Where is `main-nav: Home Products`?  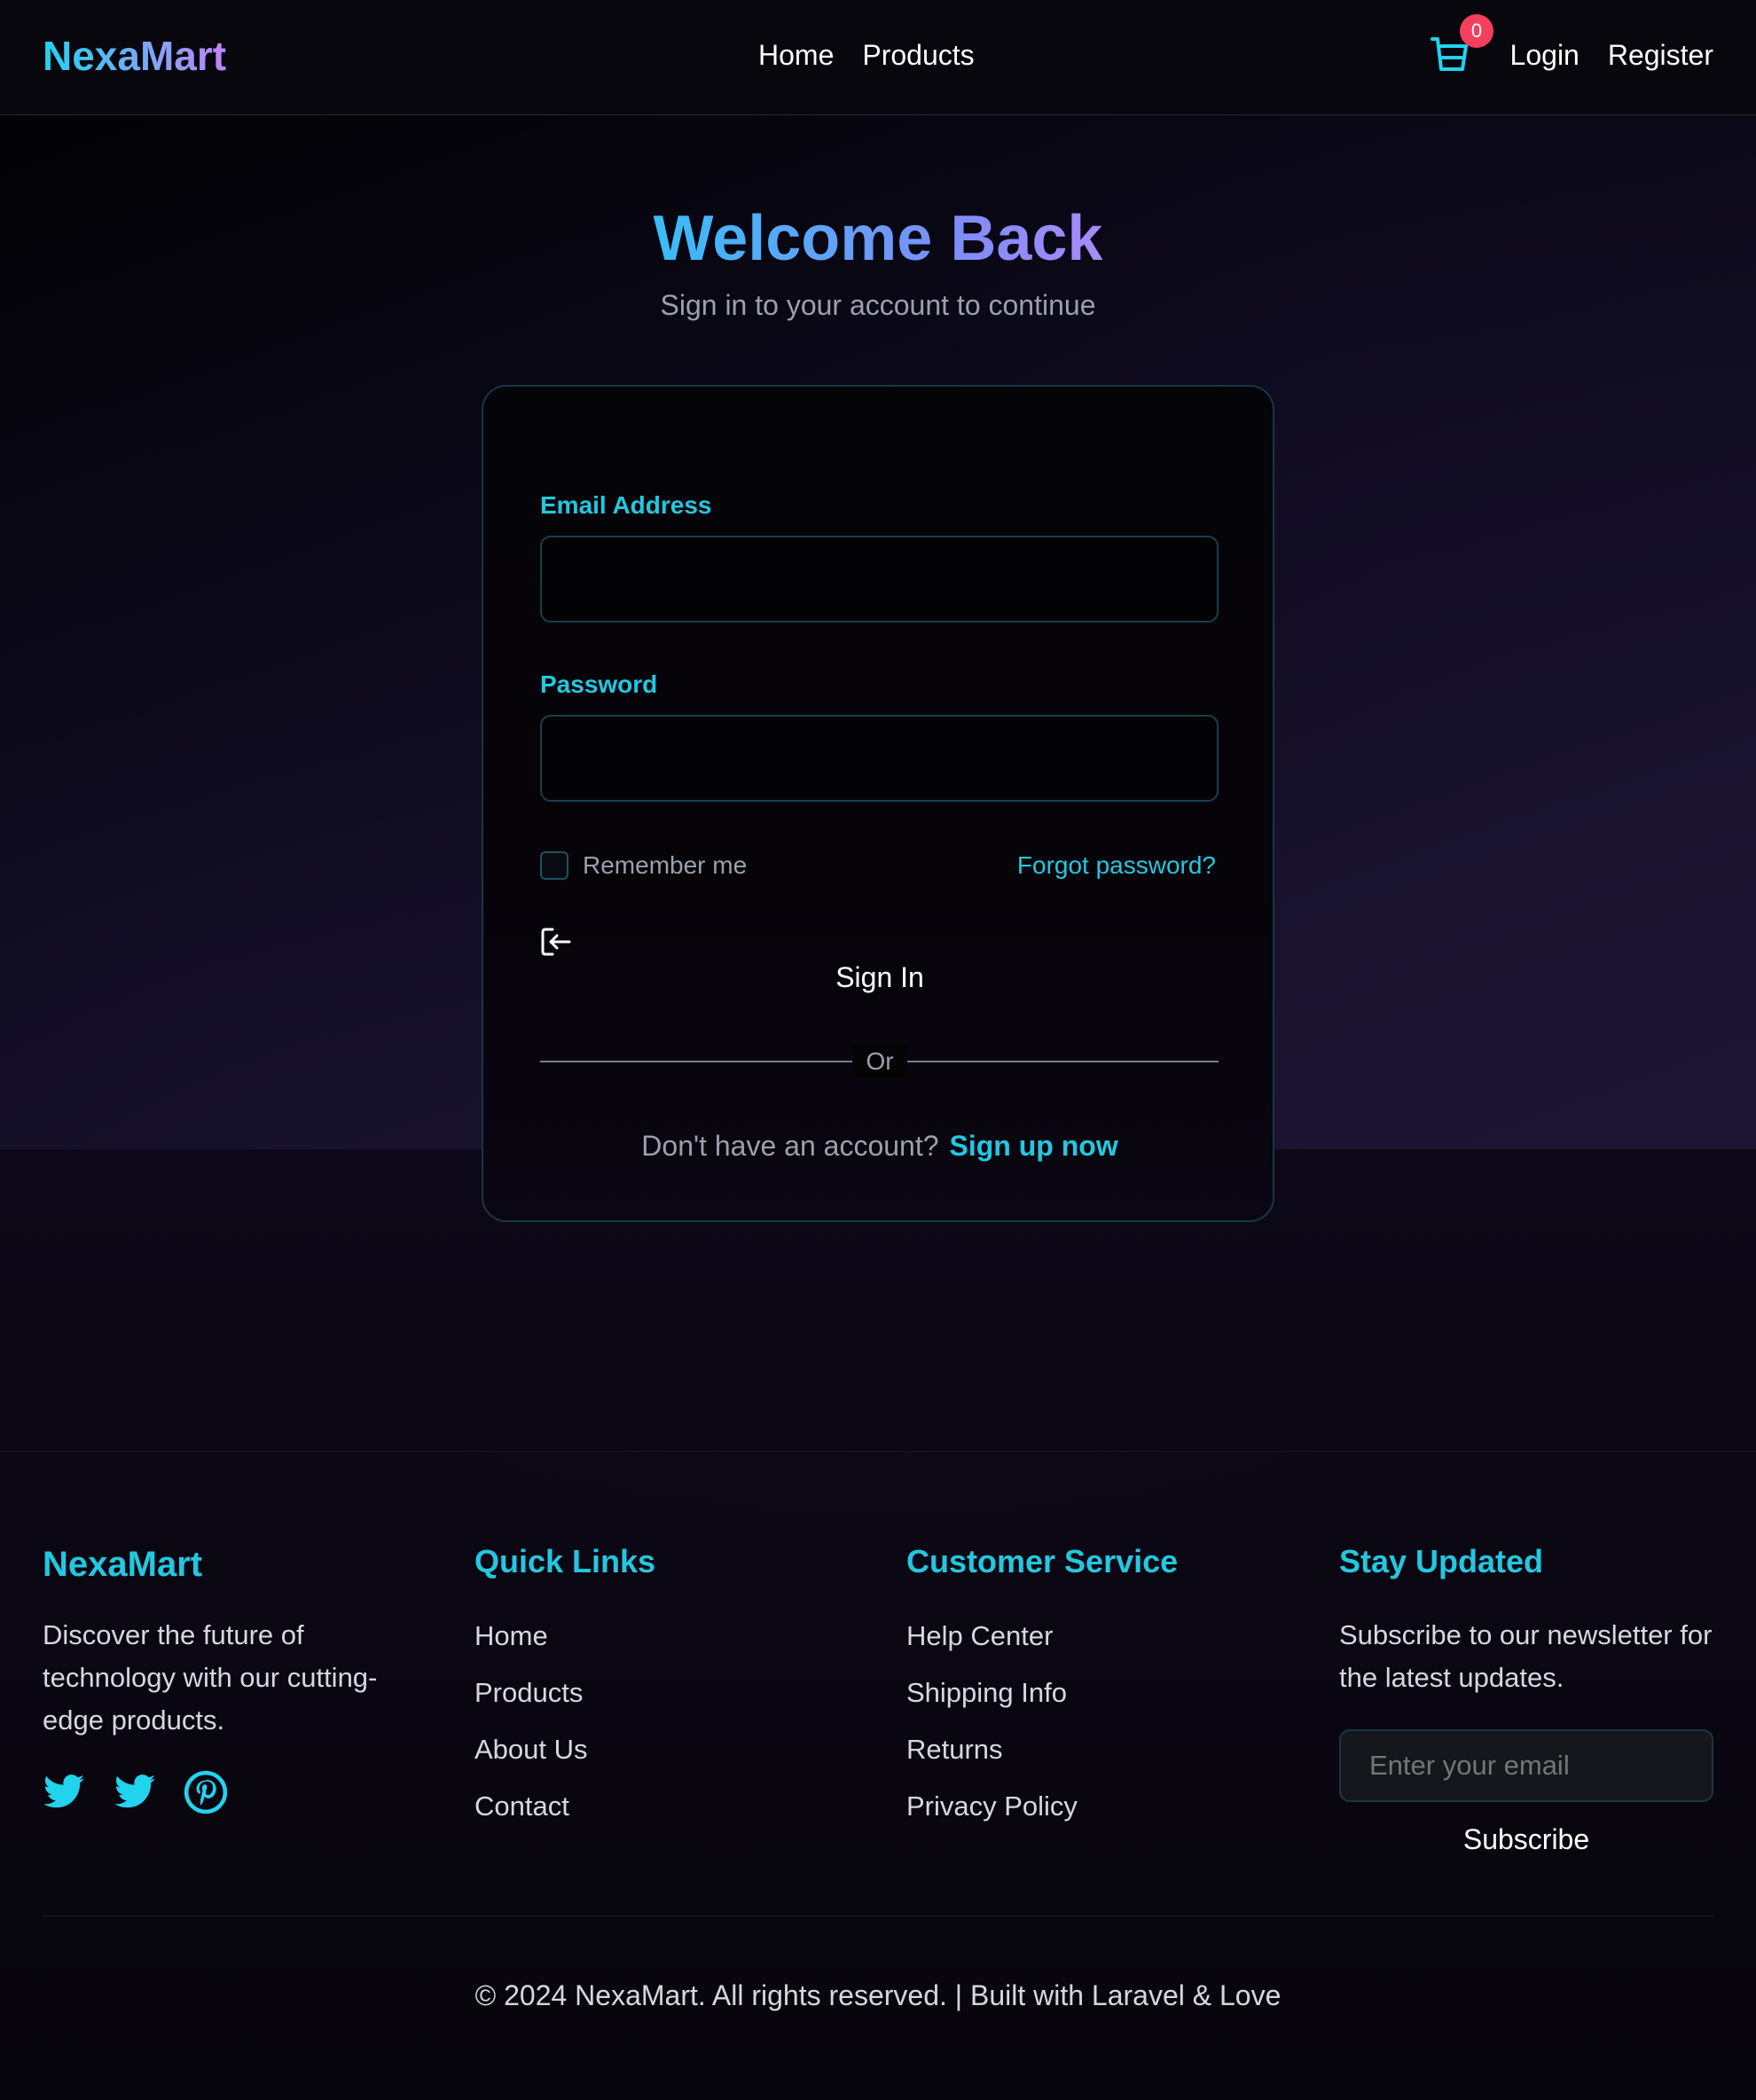 main-nav: Home Products is located at coordinates (867, 55).